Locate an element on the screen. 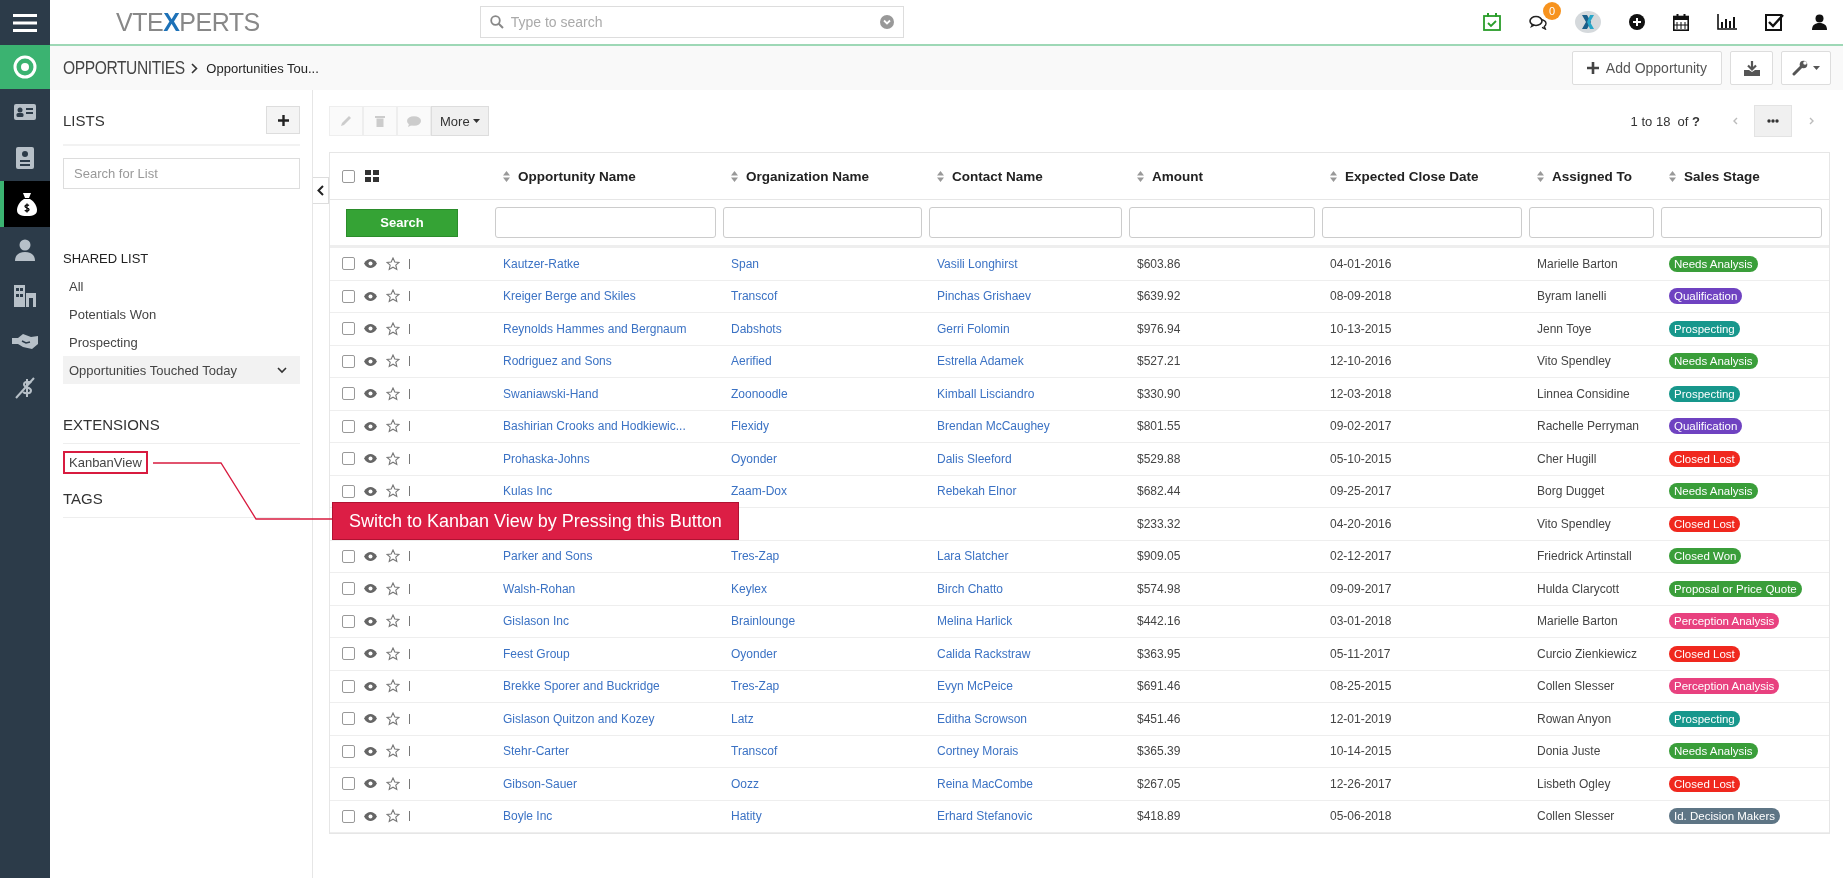 The height and width of the screenshot is (878, 1843). nav-item is located at coordinates (25, 204).